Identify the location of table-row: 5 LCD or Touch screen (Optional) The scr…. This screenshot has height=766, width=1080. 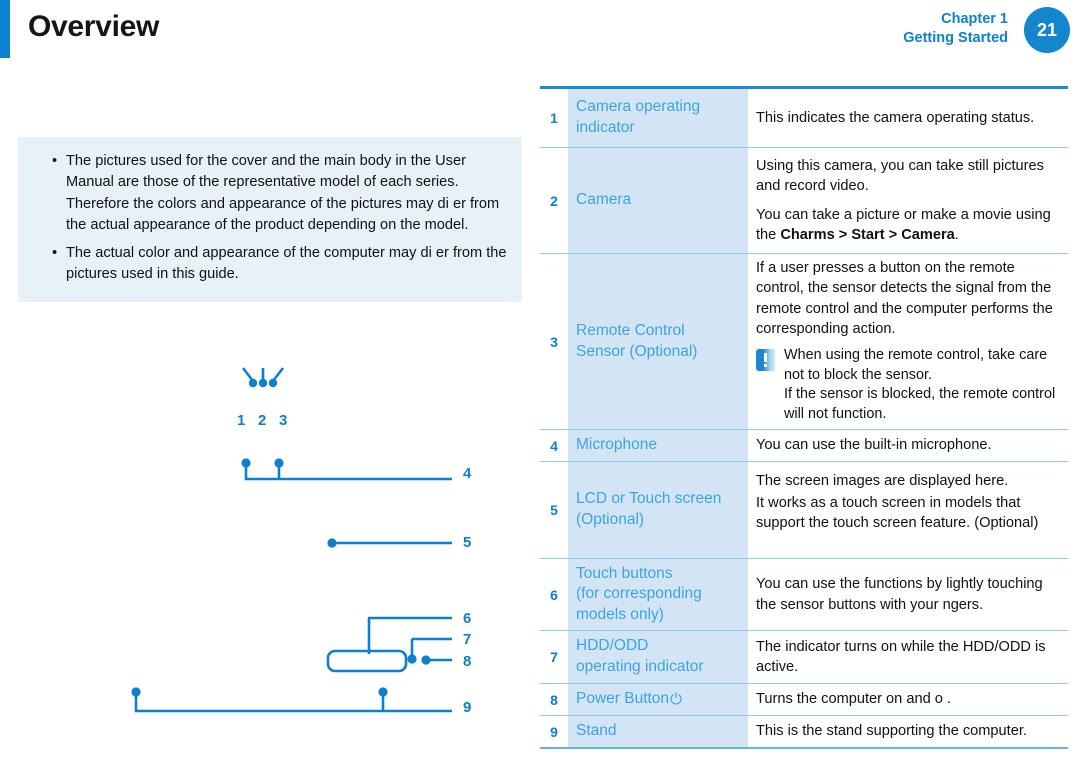
(804, 509).